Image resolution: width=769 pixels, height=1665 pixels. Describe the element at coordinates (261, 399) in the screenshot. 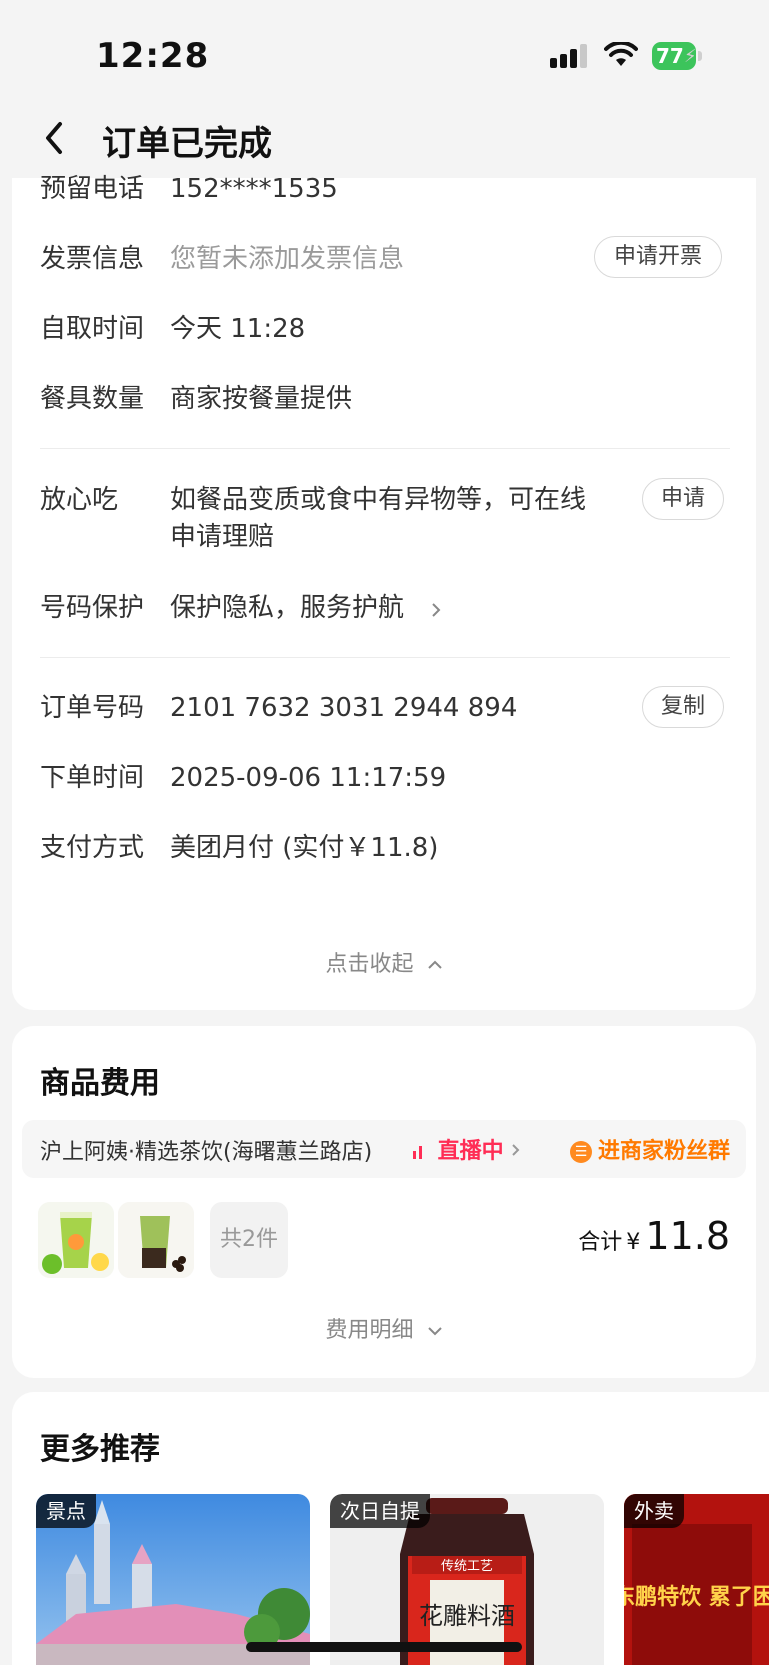

I see `utensils-value: 商家按餐量提供` at that location.